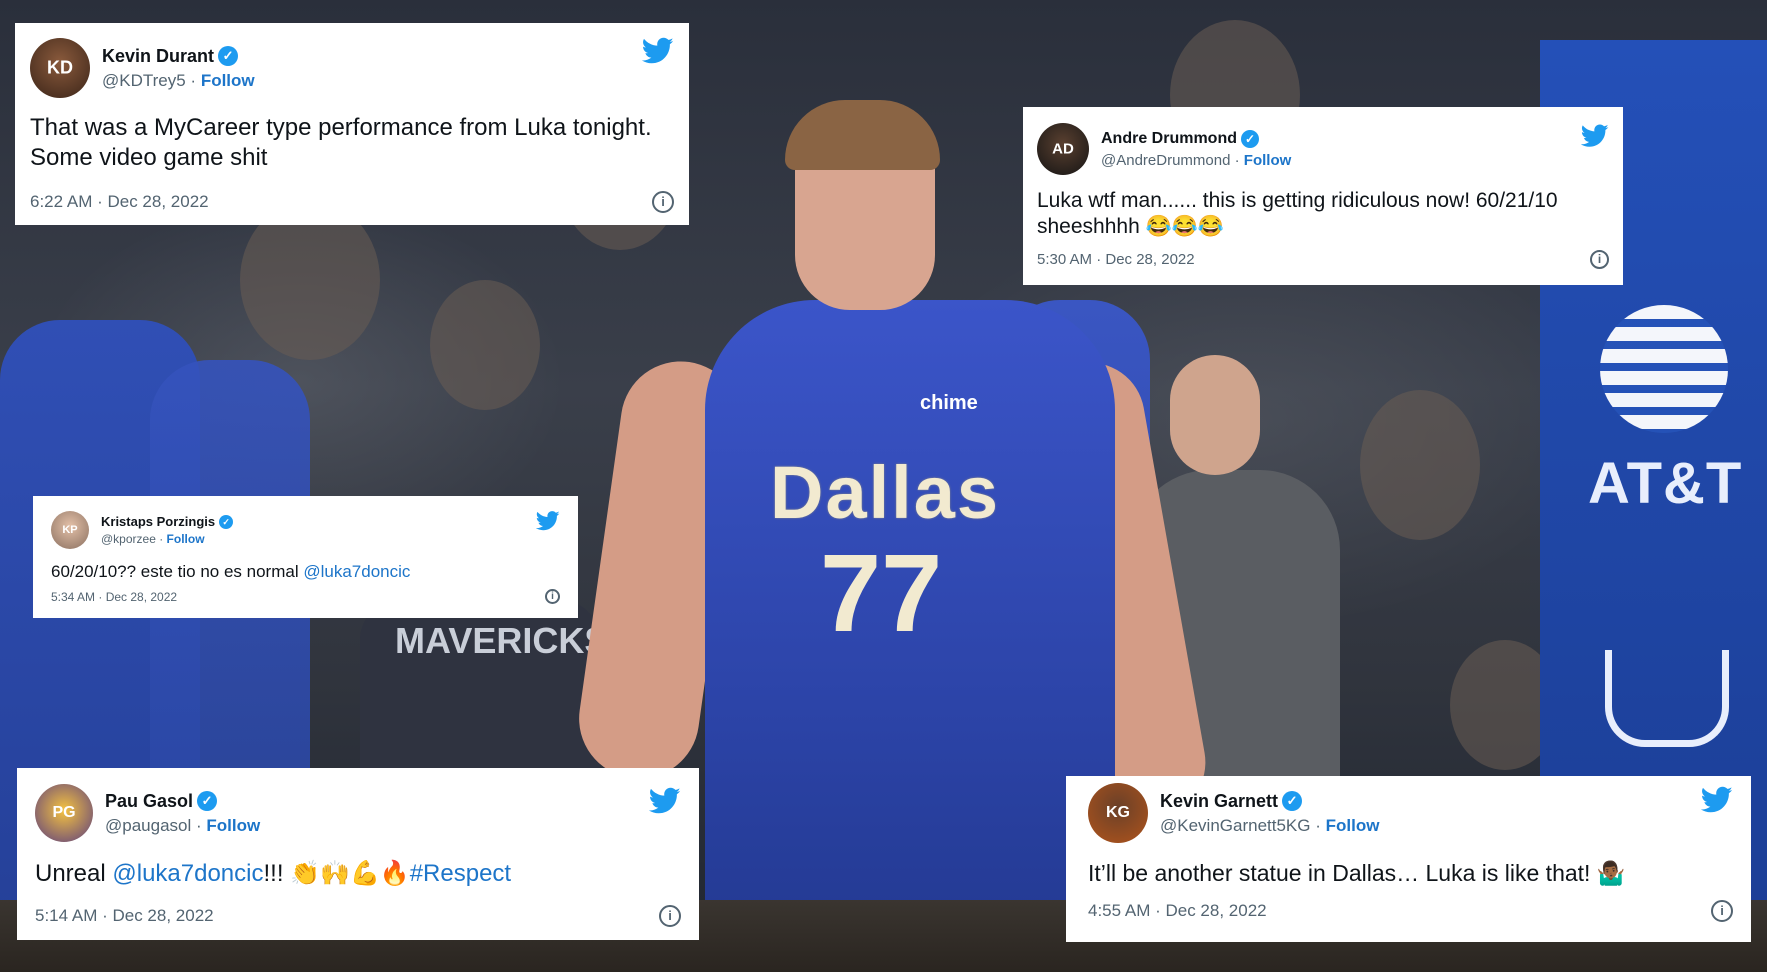  Describe the element at coordinates (1169, 139) in the screenshot. I see `author-name: Andre Drummond` at that location.